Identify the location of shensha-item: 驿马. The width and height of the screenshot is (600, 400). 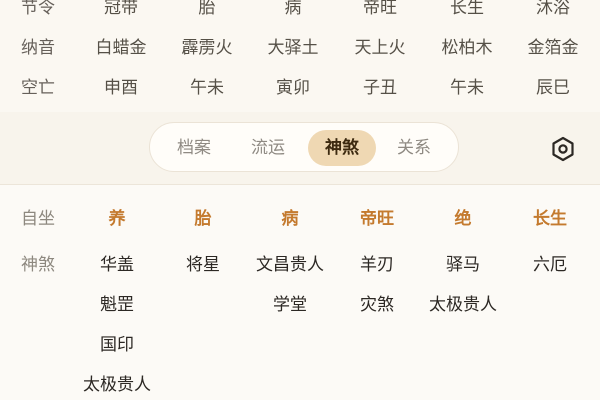
(463, 265).